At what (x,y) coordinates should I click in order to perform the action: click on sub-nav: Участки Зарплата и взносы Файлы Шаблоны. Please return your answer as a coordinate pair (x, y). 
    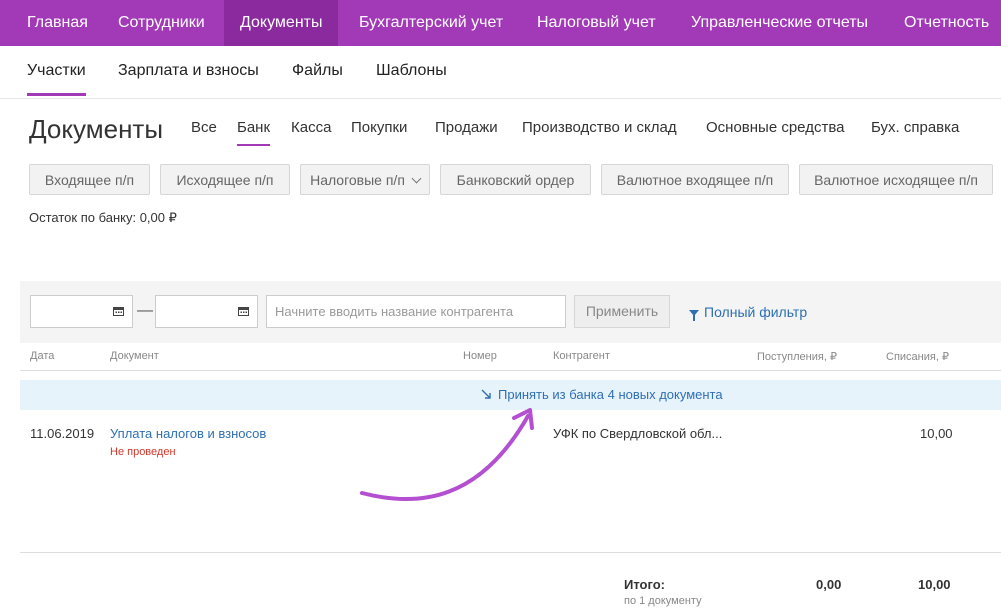
    Looking at the image, I should click on (500, 72).